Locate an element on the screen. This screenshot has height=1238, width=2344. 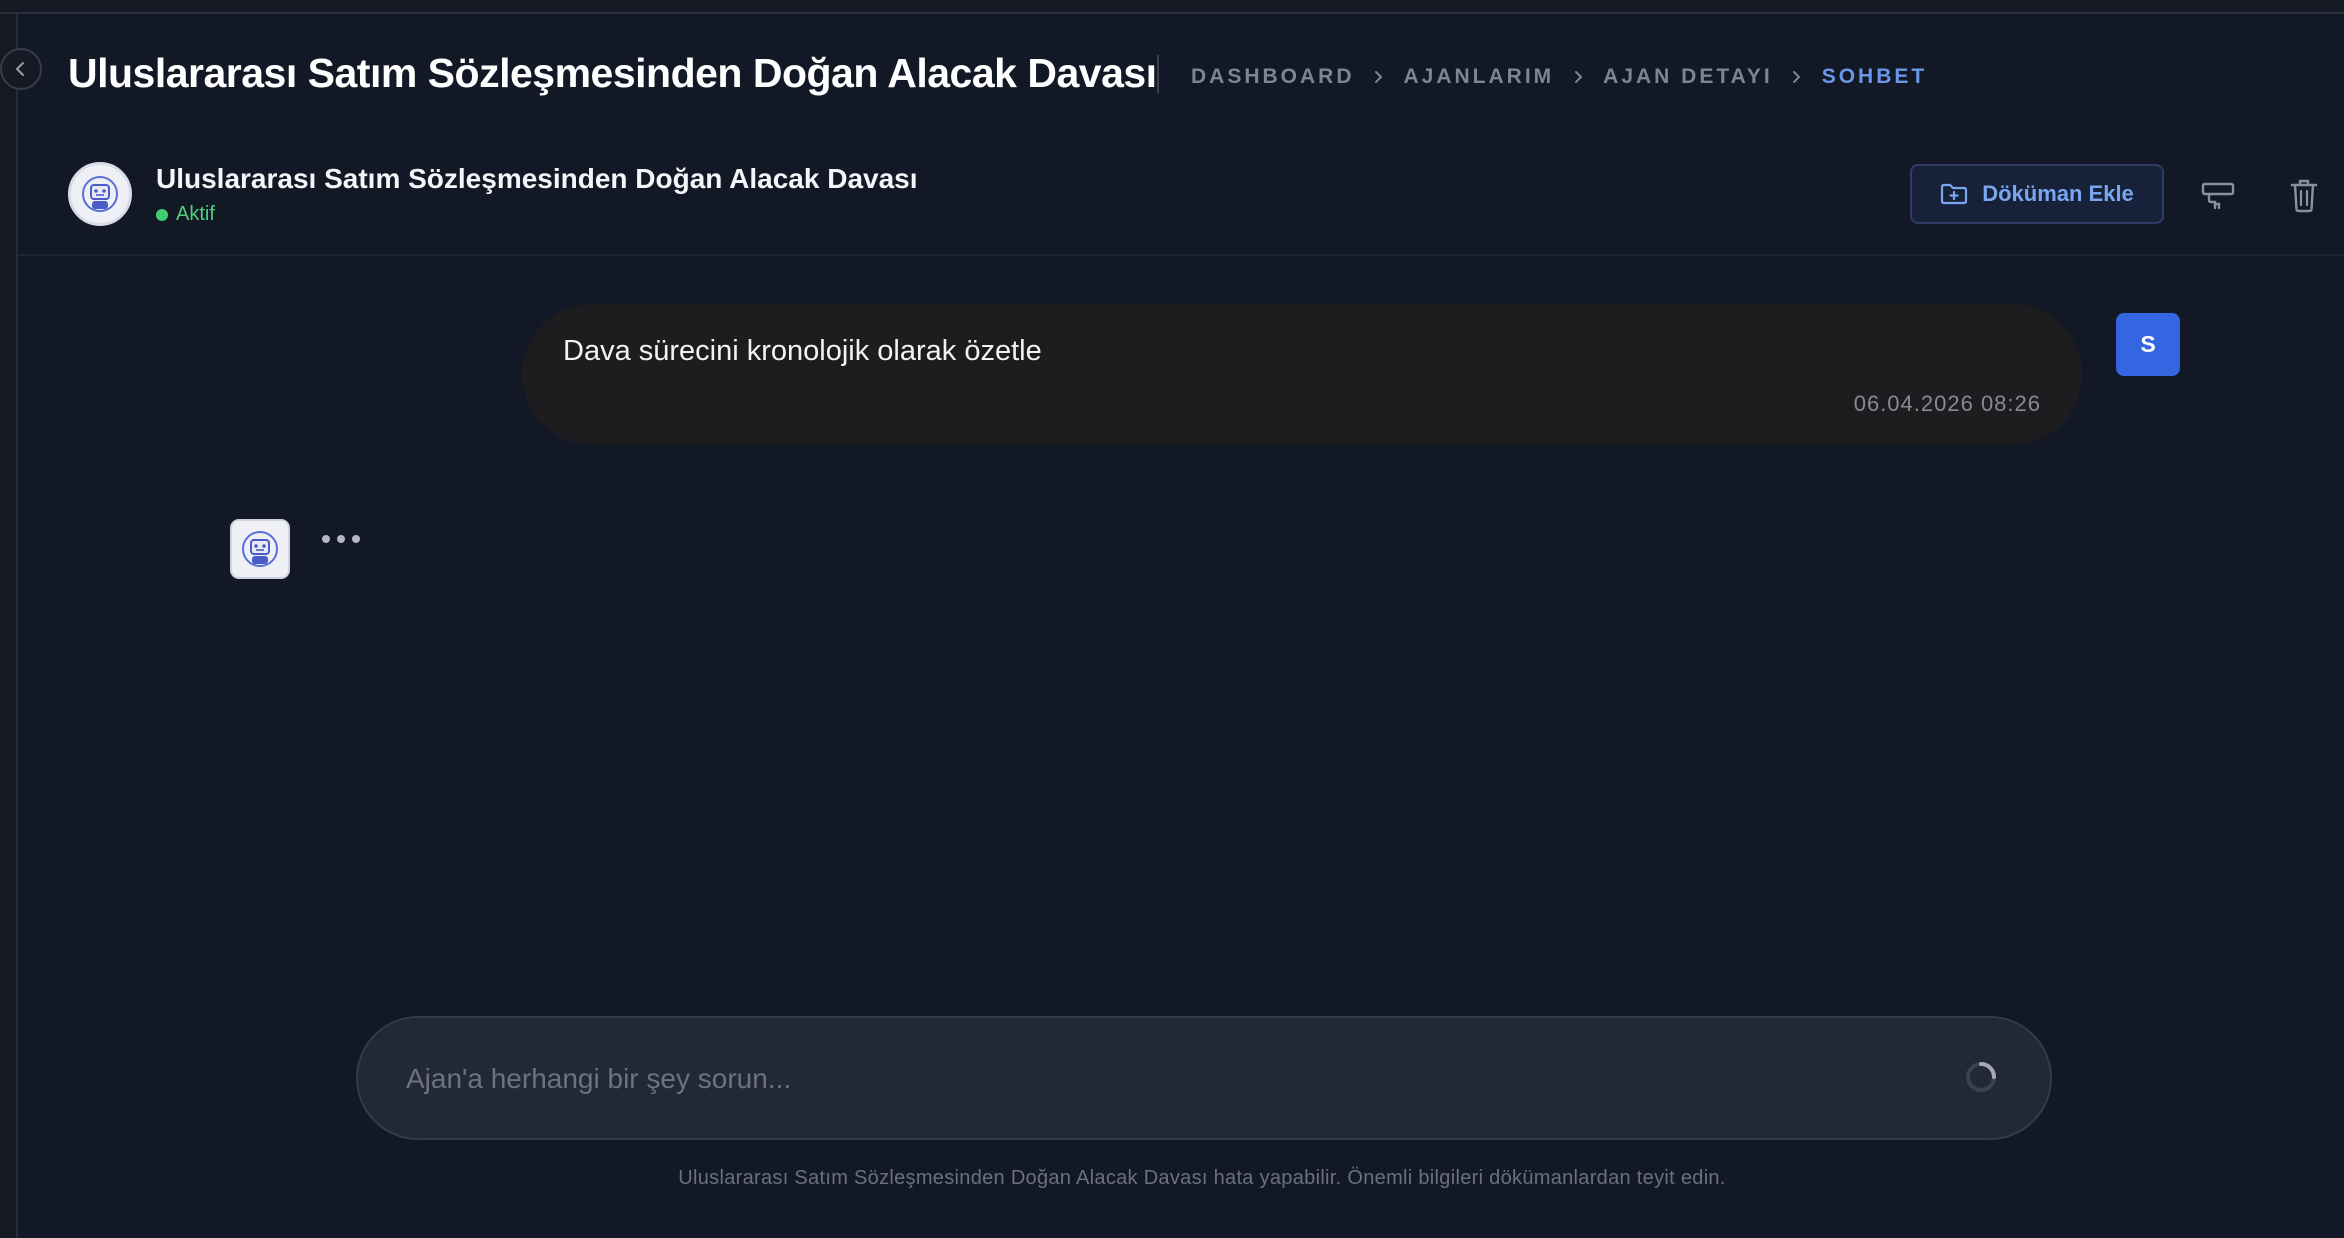
eraser-icon is located at coordinates (2218, 196).